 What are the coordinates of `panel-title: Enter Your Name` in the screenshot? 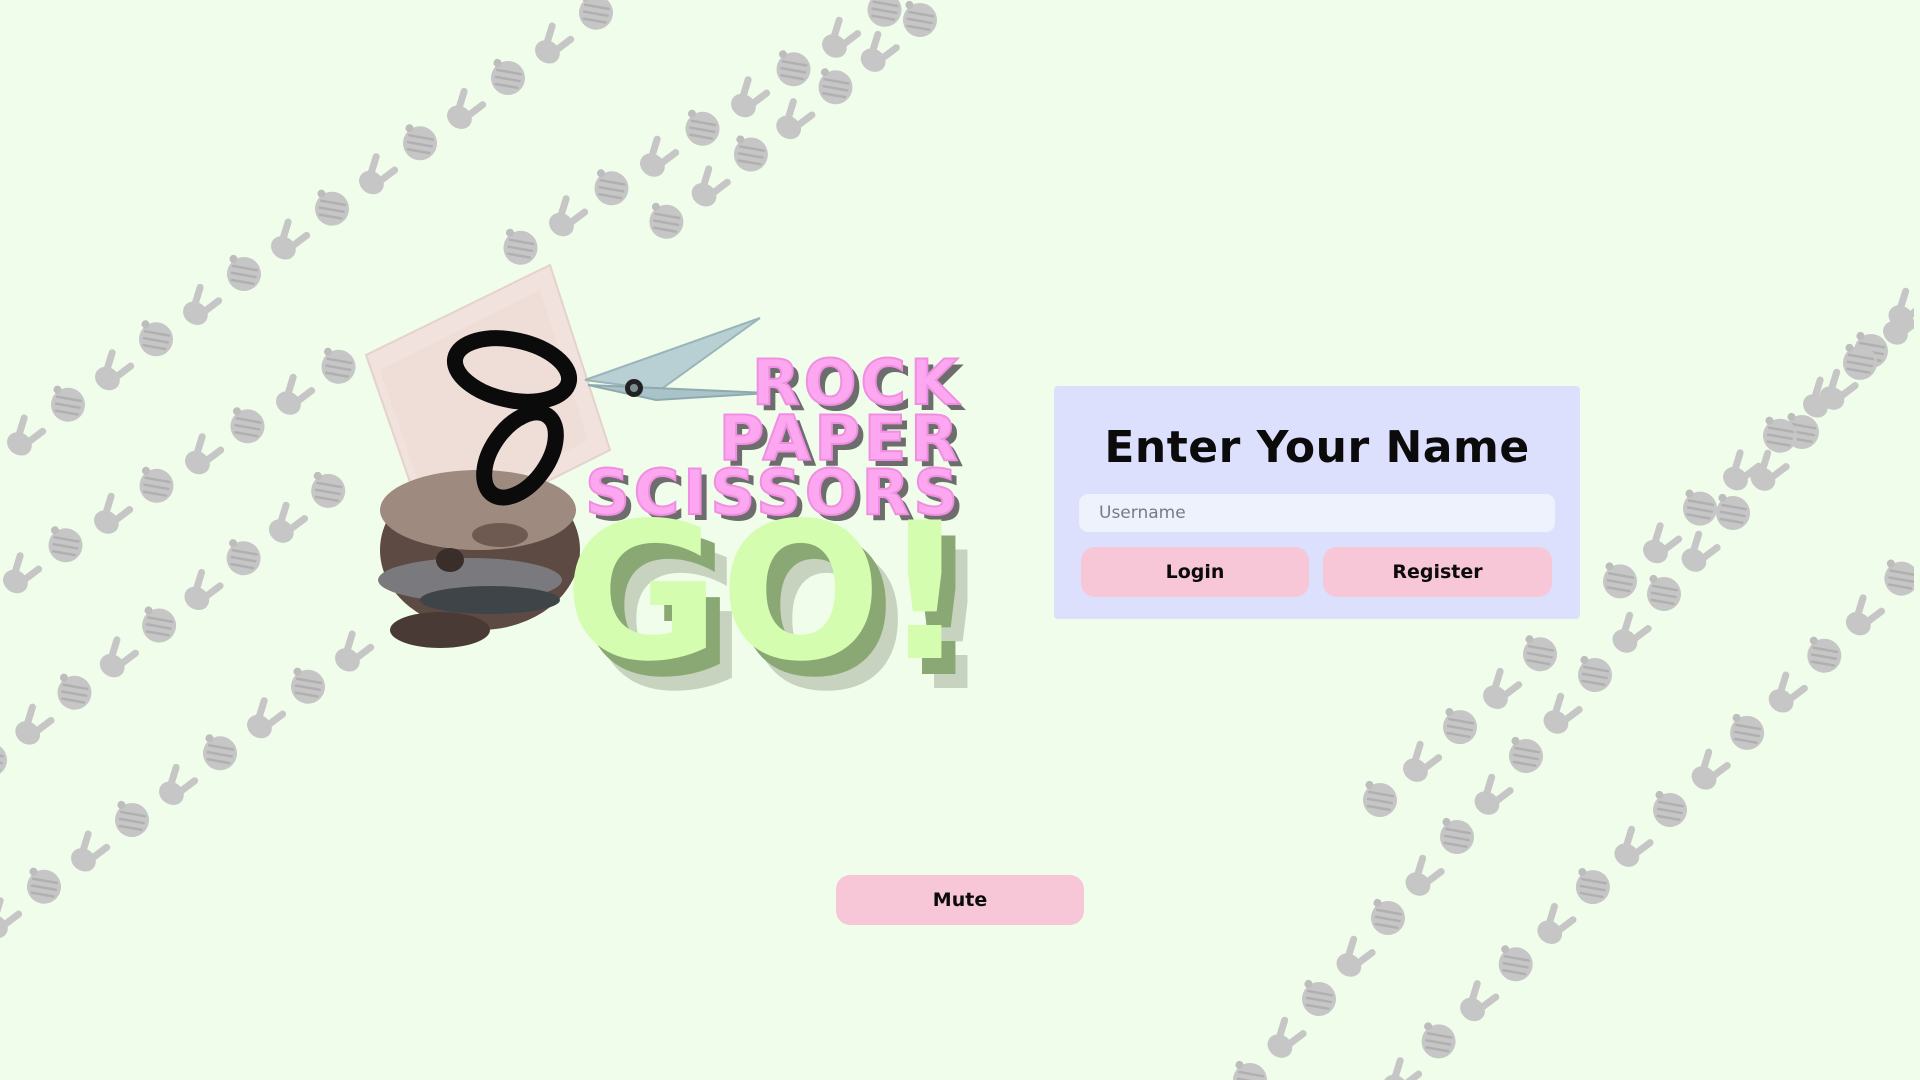 It's located at (1317, 447).